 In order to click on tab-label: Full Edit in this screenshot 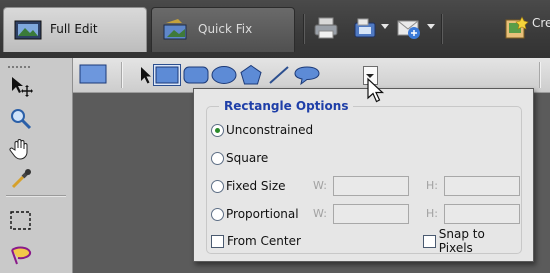, I will do `click(74, 29)`.